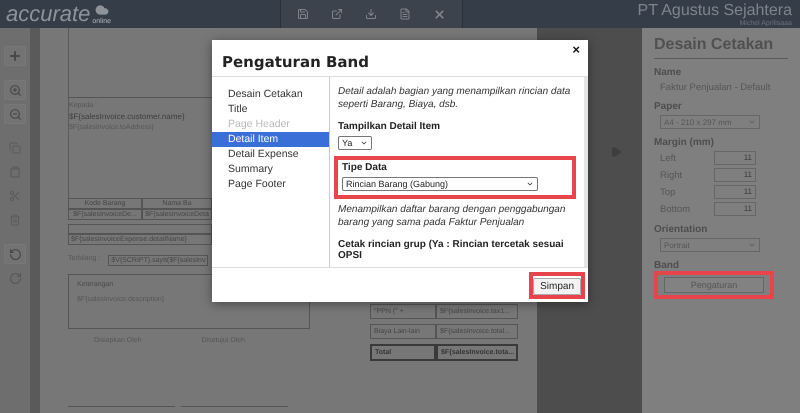 The width and height of the screenshot is (800, 413). I want to click on download-icon, so click(371, 14).